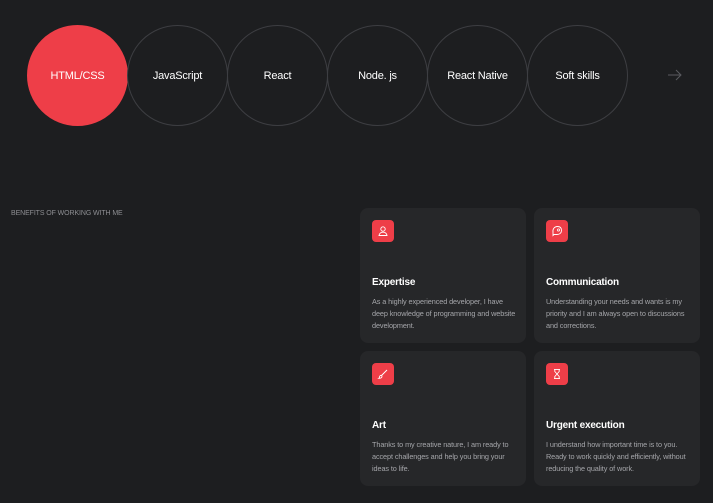 This screenshot has width=713, height=503. Describe the element at coordinates (585, 425) in the screenshot. I see `card-title: Urgent execution` at that location.